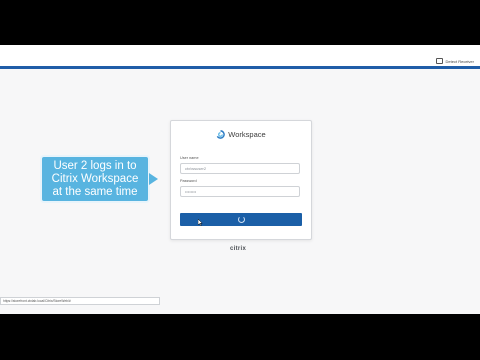 The height and width of the screenshot is (360, 480). What do you see at coordinates (240, 67) in the screenshot?
I see `top-bar-accent-line` at bounding box center [240, 67].